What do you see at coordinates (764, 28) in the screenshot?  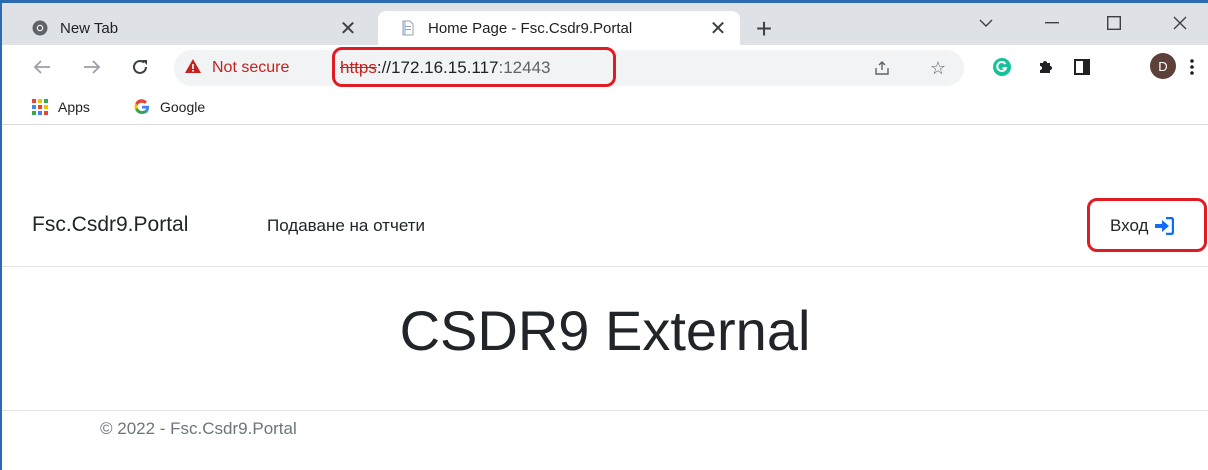 I see `new-tab-button: +` at bounding box center [764, 28].